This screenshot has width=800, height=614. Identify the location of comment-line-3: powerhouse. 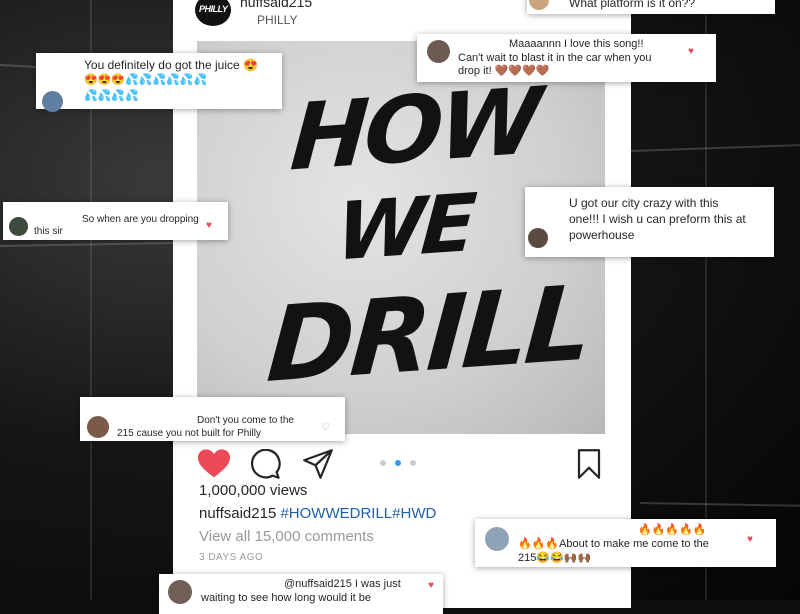
(602, 235).